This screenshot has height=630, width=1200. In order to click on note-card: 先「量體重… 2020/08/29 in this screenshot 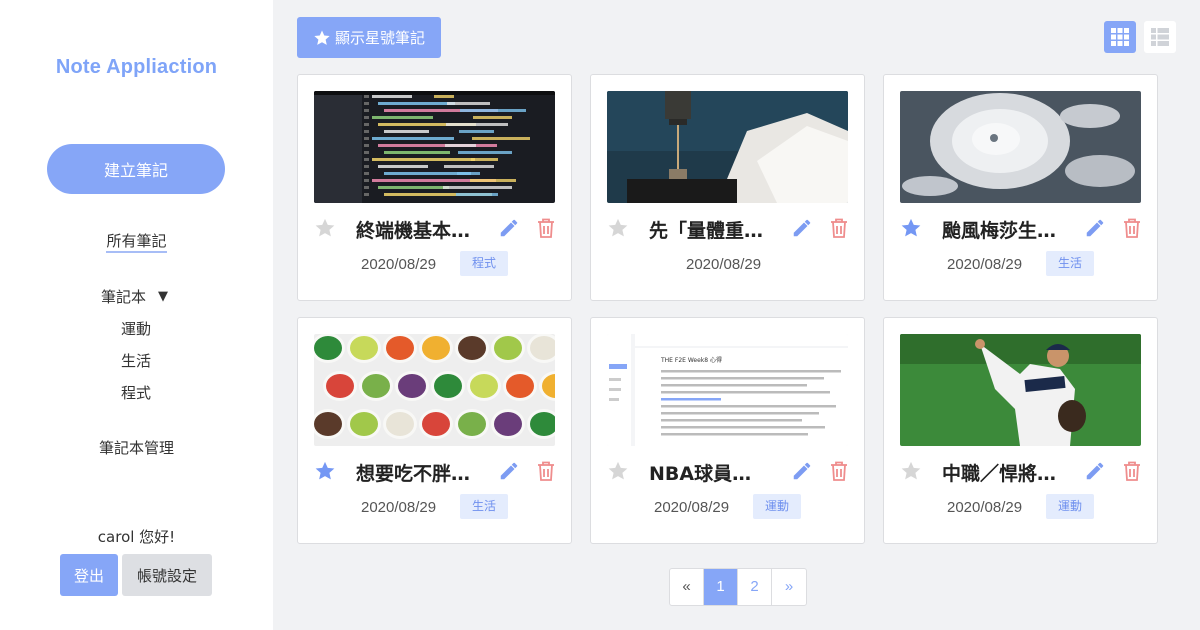, I will do `click(727, 187)`.